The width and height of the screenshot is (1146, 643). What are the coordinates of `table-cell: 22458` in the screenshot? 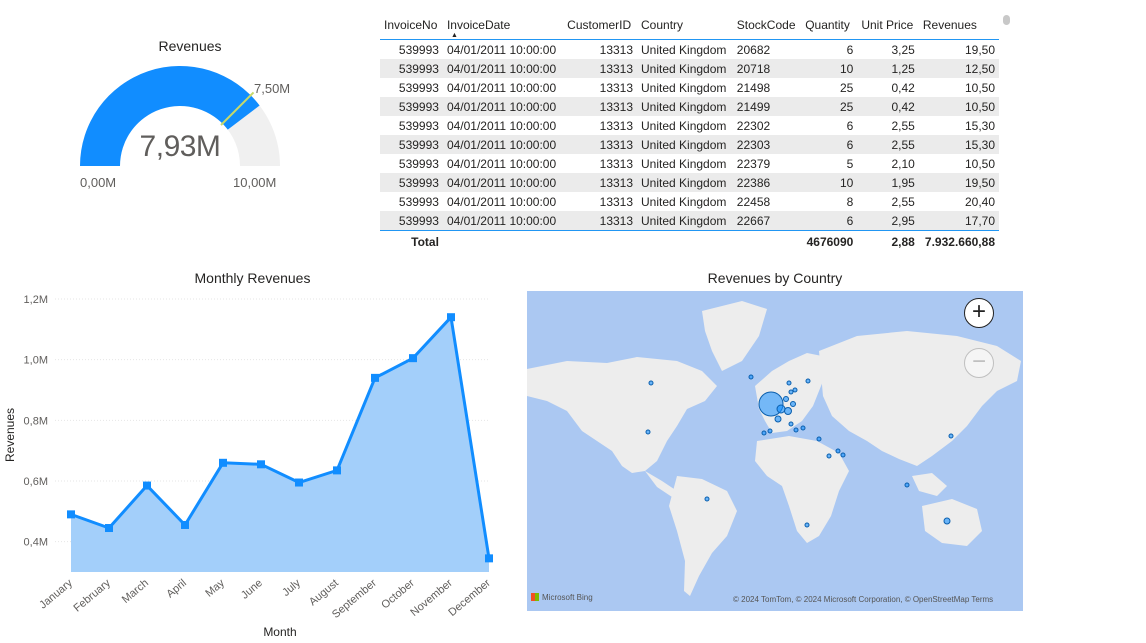 It's located at (753, 201).